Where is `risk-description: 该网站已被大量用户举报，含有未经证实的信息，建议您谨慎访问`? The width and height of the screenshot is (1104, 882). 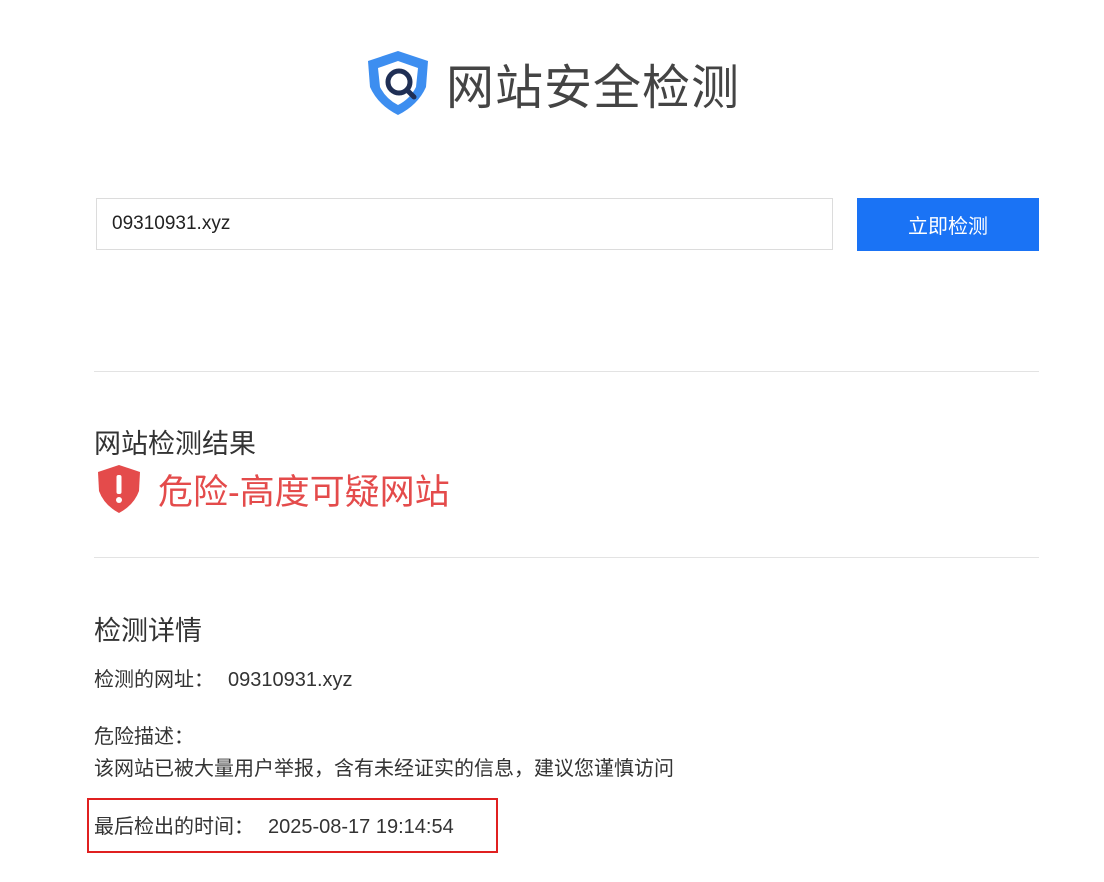 risk-description: 该网站已被大量用户举报，含有未经证实的信息，建议您谨慎访问 is located at coordinates (384, 769).